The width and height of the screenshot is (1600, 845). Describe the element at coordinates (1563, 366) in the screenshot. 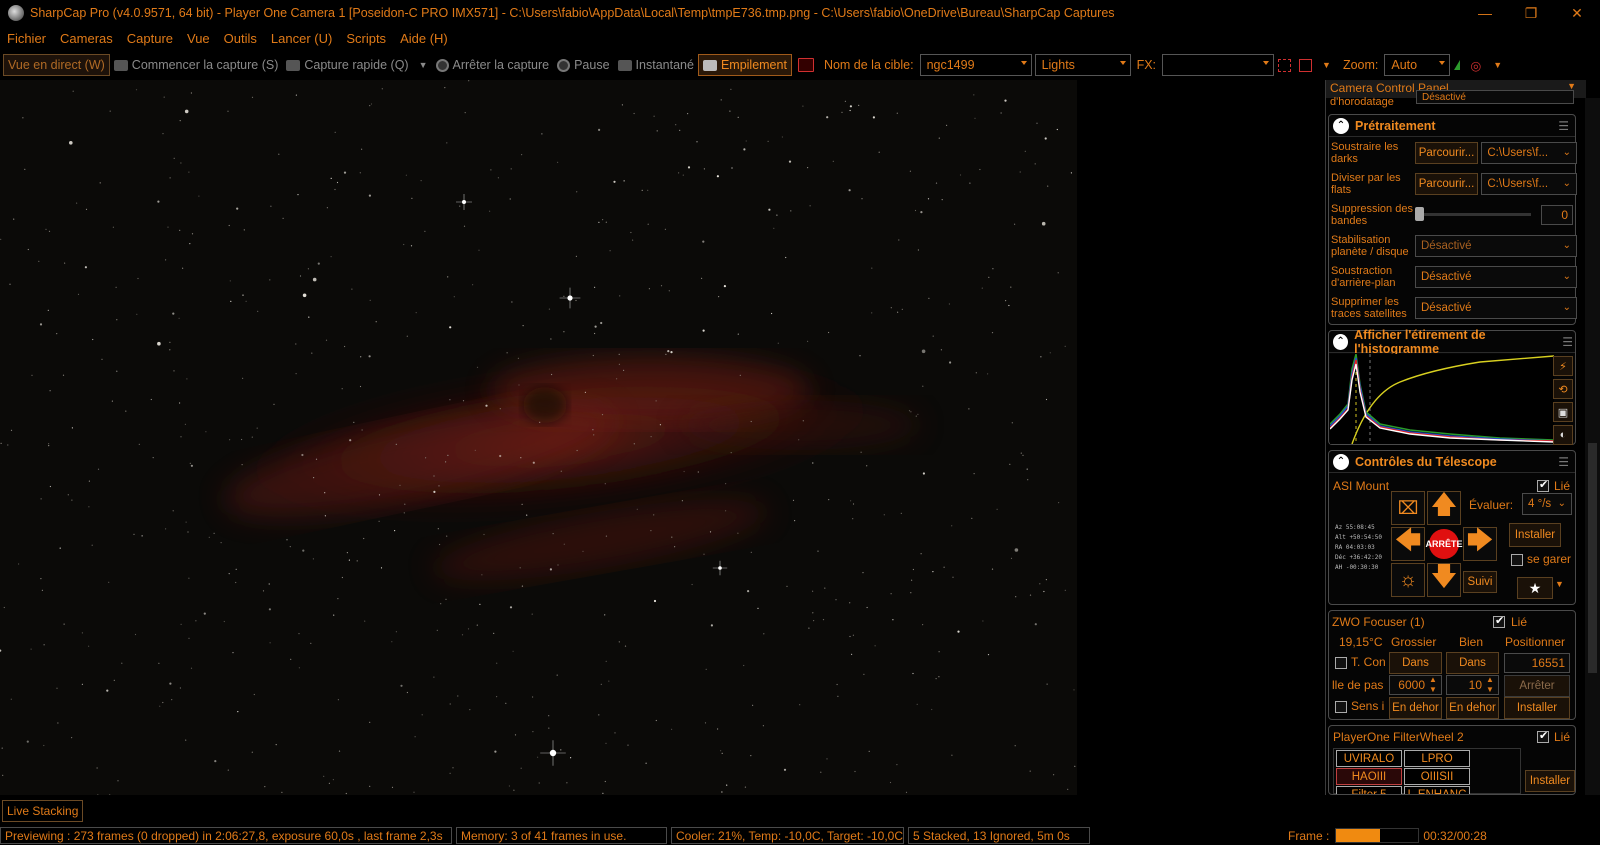

I see `lightning-icon: ⚡` at that location.